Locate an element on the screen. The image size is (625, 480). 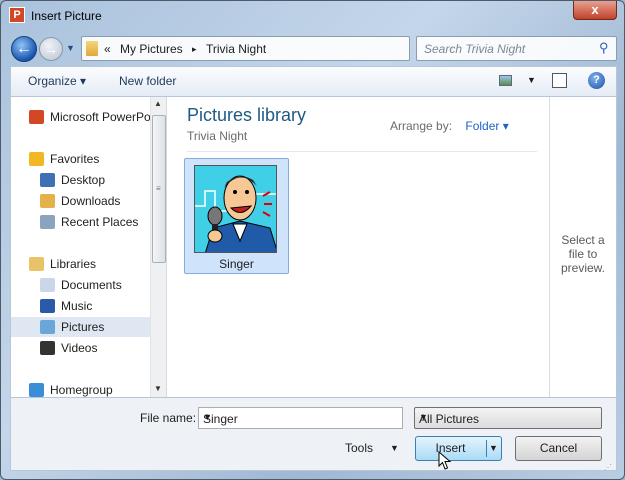
window-title: Insert Picture is located at coordinates (66, 16).